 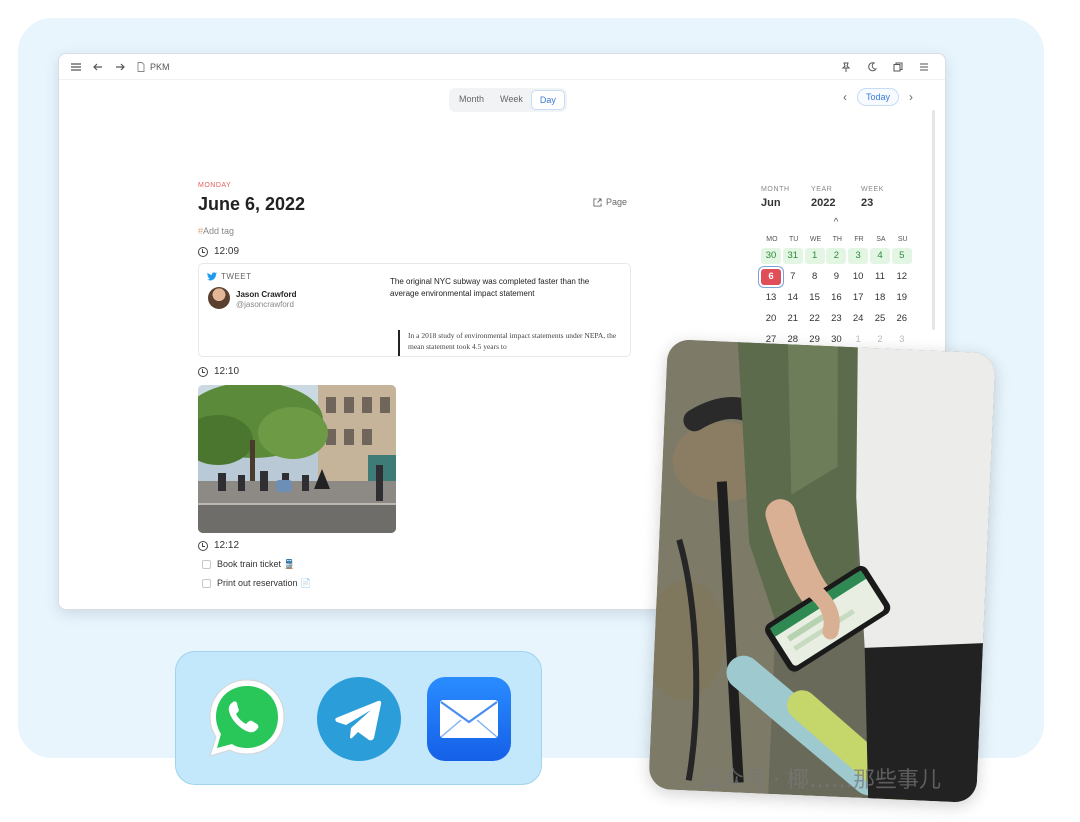 I want to click on task-label: Book train ticket 🚆, so click(x=256, y=564).